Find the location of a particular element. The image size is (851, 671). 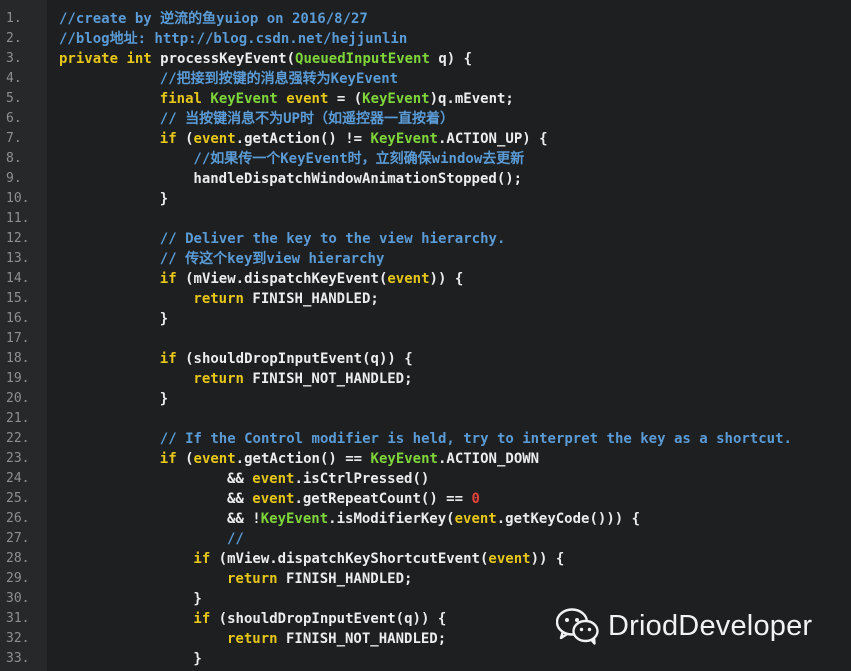

code-token: handleDispatchWindowAnimationStopped(); is located at coordinates (358, 179).